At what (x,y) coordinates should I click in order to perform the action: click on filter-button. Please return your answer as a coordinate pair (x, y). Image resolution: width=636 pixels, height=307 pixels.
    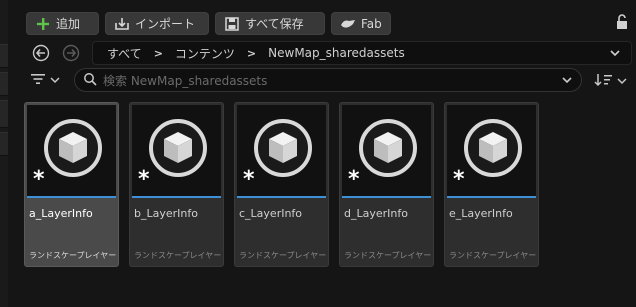
    Looking at the image, I should click on (50, 80).